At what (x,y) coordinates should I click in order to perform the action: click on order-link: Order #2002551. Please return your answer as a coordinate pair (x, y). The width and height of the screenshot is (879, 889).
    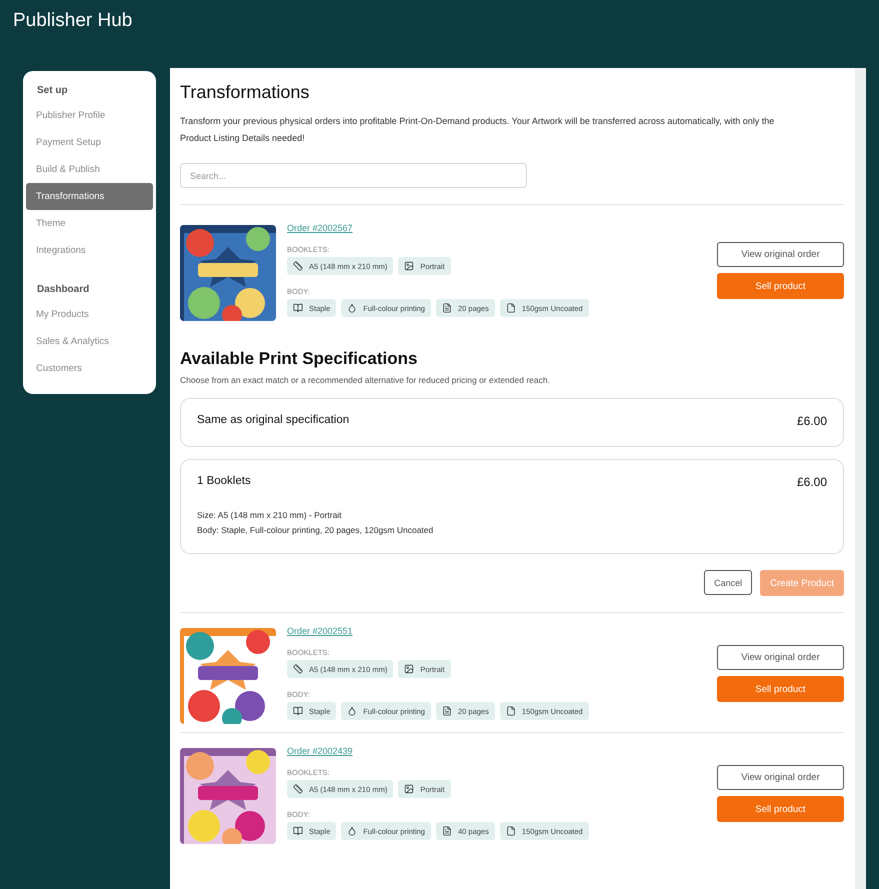
    Looking at the image, I should click on (320, 631).